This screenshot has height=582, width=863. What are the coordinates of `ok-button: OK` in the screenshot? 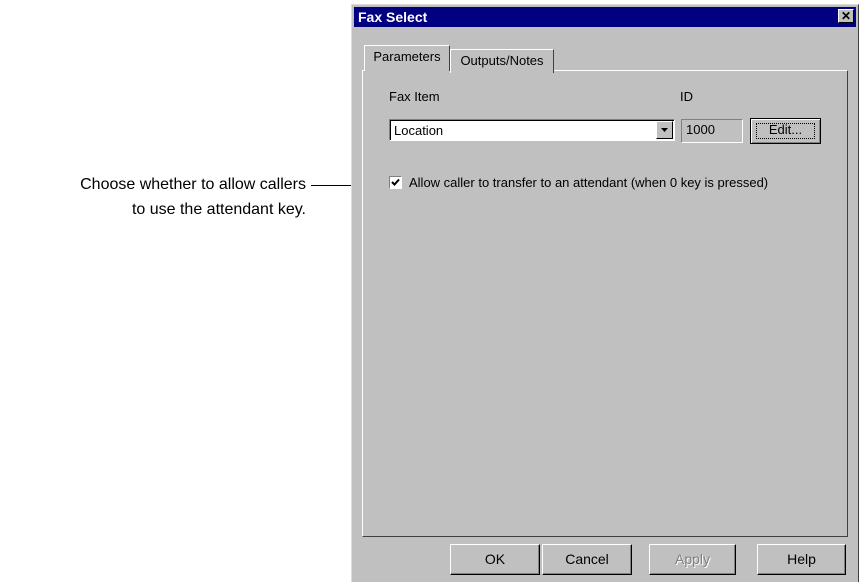 It's located at (495, 559).